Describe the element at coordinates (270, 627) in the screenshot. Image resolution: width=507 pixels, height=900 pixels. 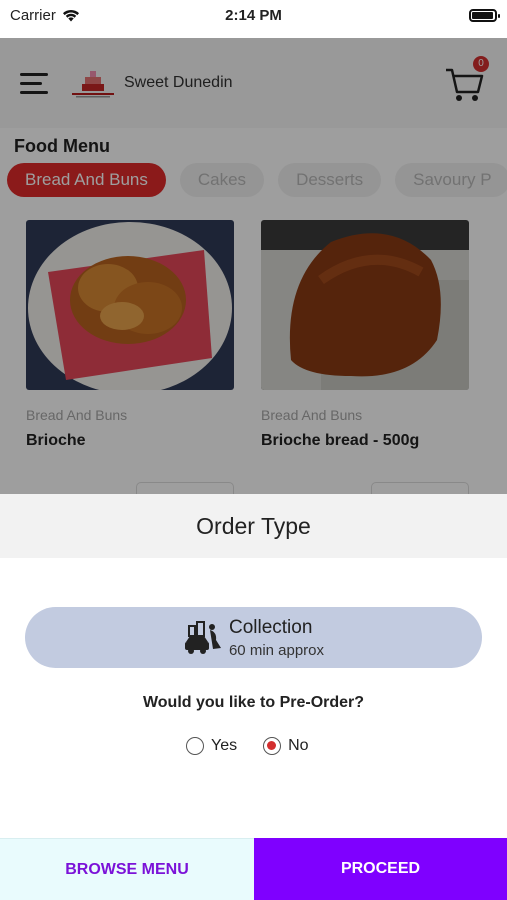
I see `collection-title: Collection` at that location.